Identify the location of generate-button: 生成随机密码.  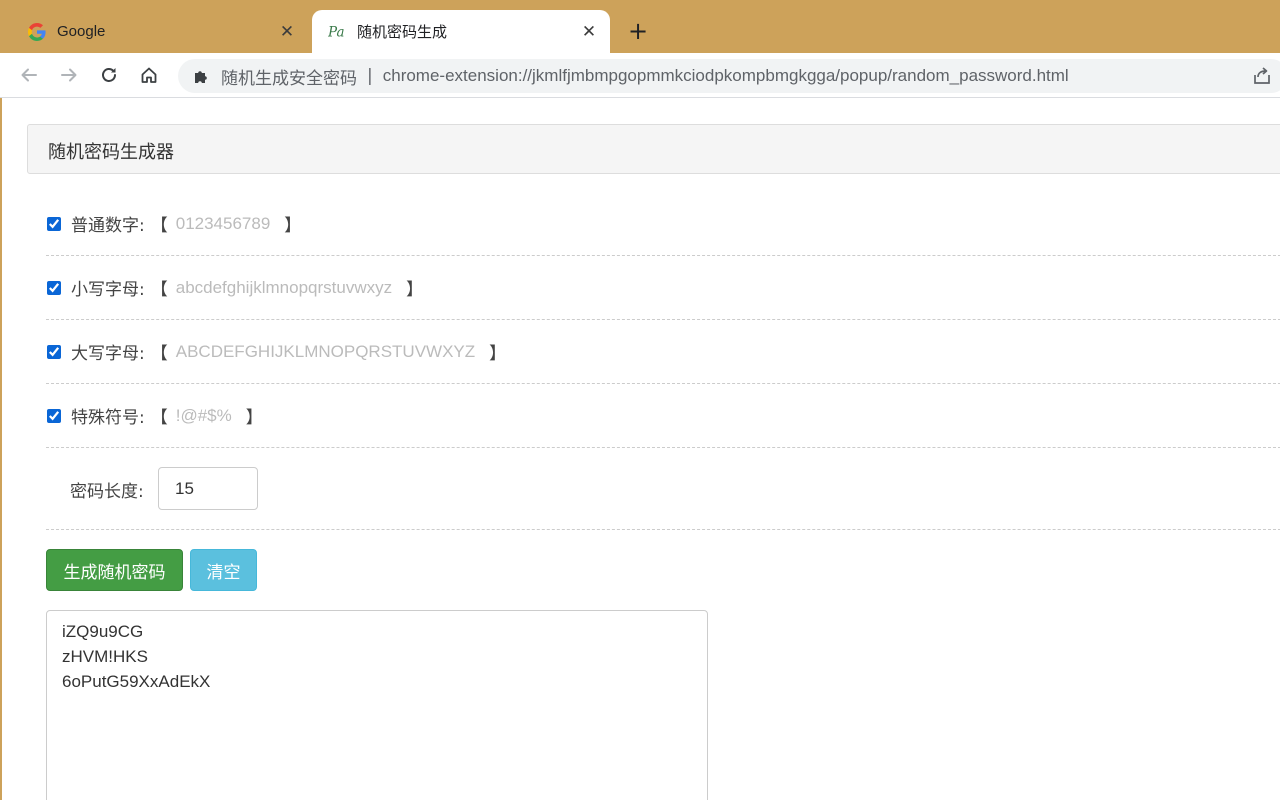
(114, 570).